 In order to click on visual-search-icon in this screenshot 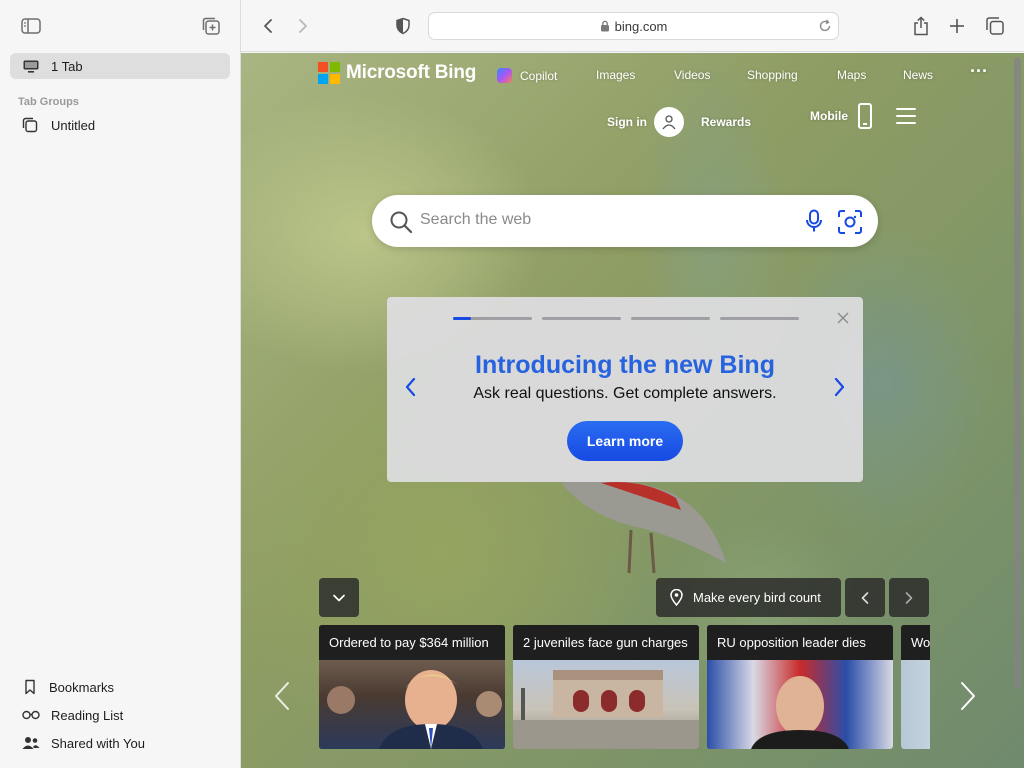, I will do `click(850, 222)`.